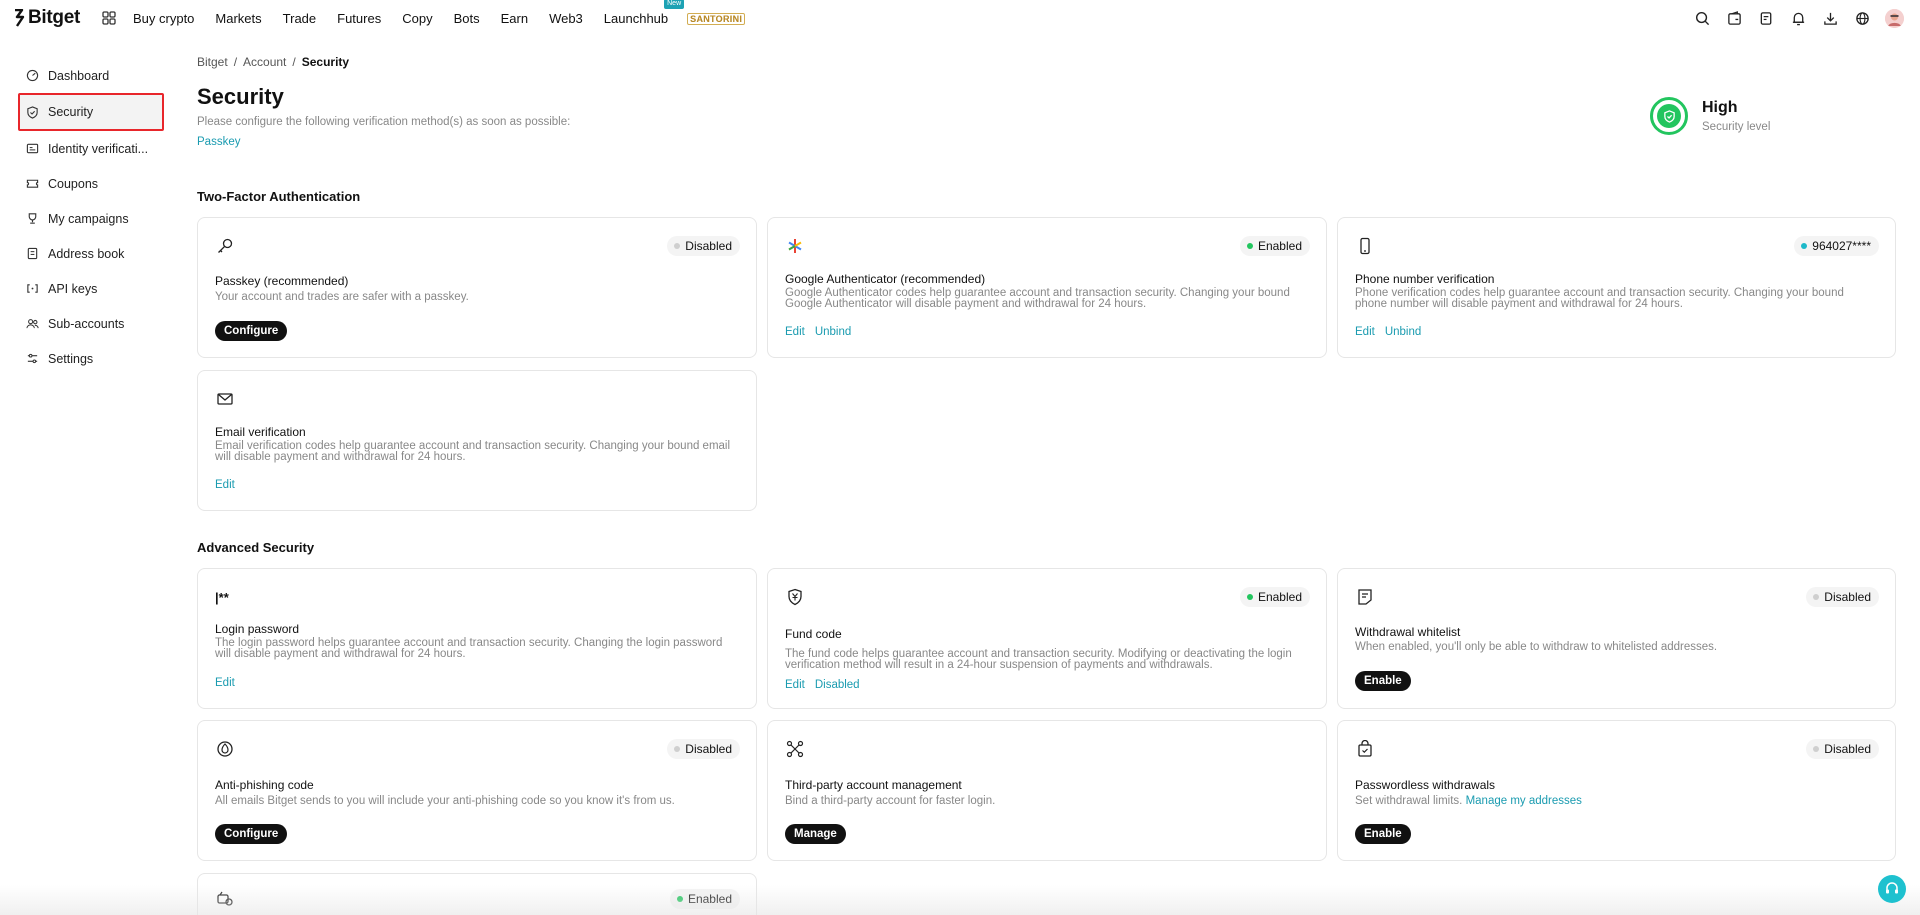  I want to click on nav-web3: Web3, so click(566, 18).